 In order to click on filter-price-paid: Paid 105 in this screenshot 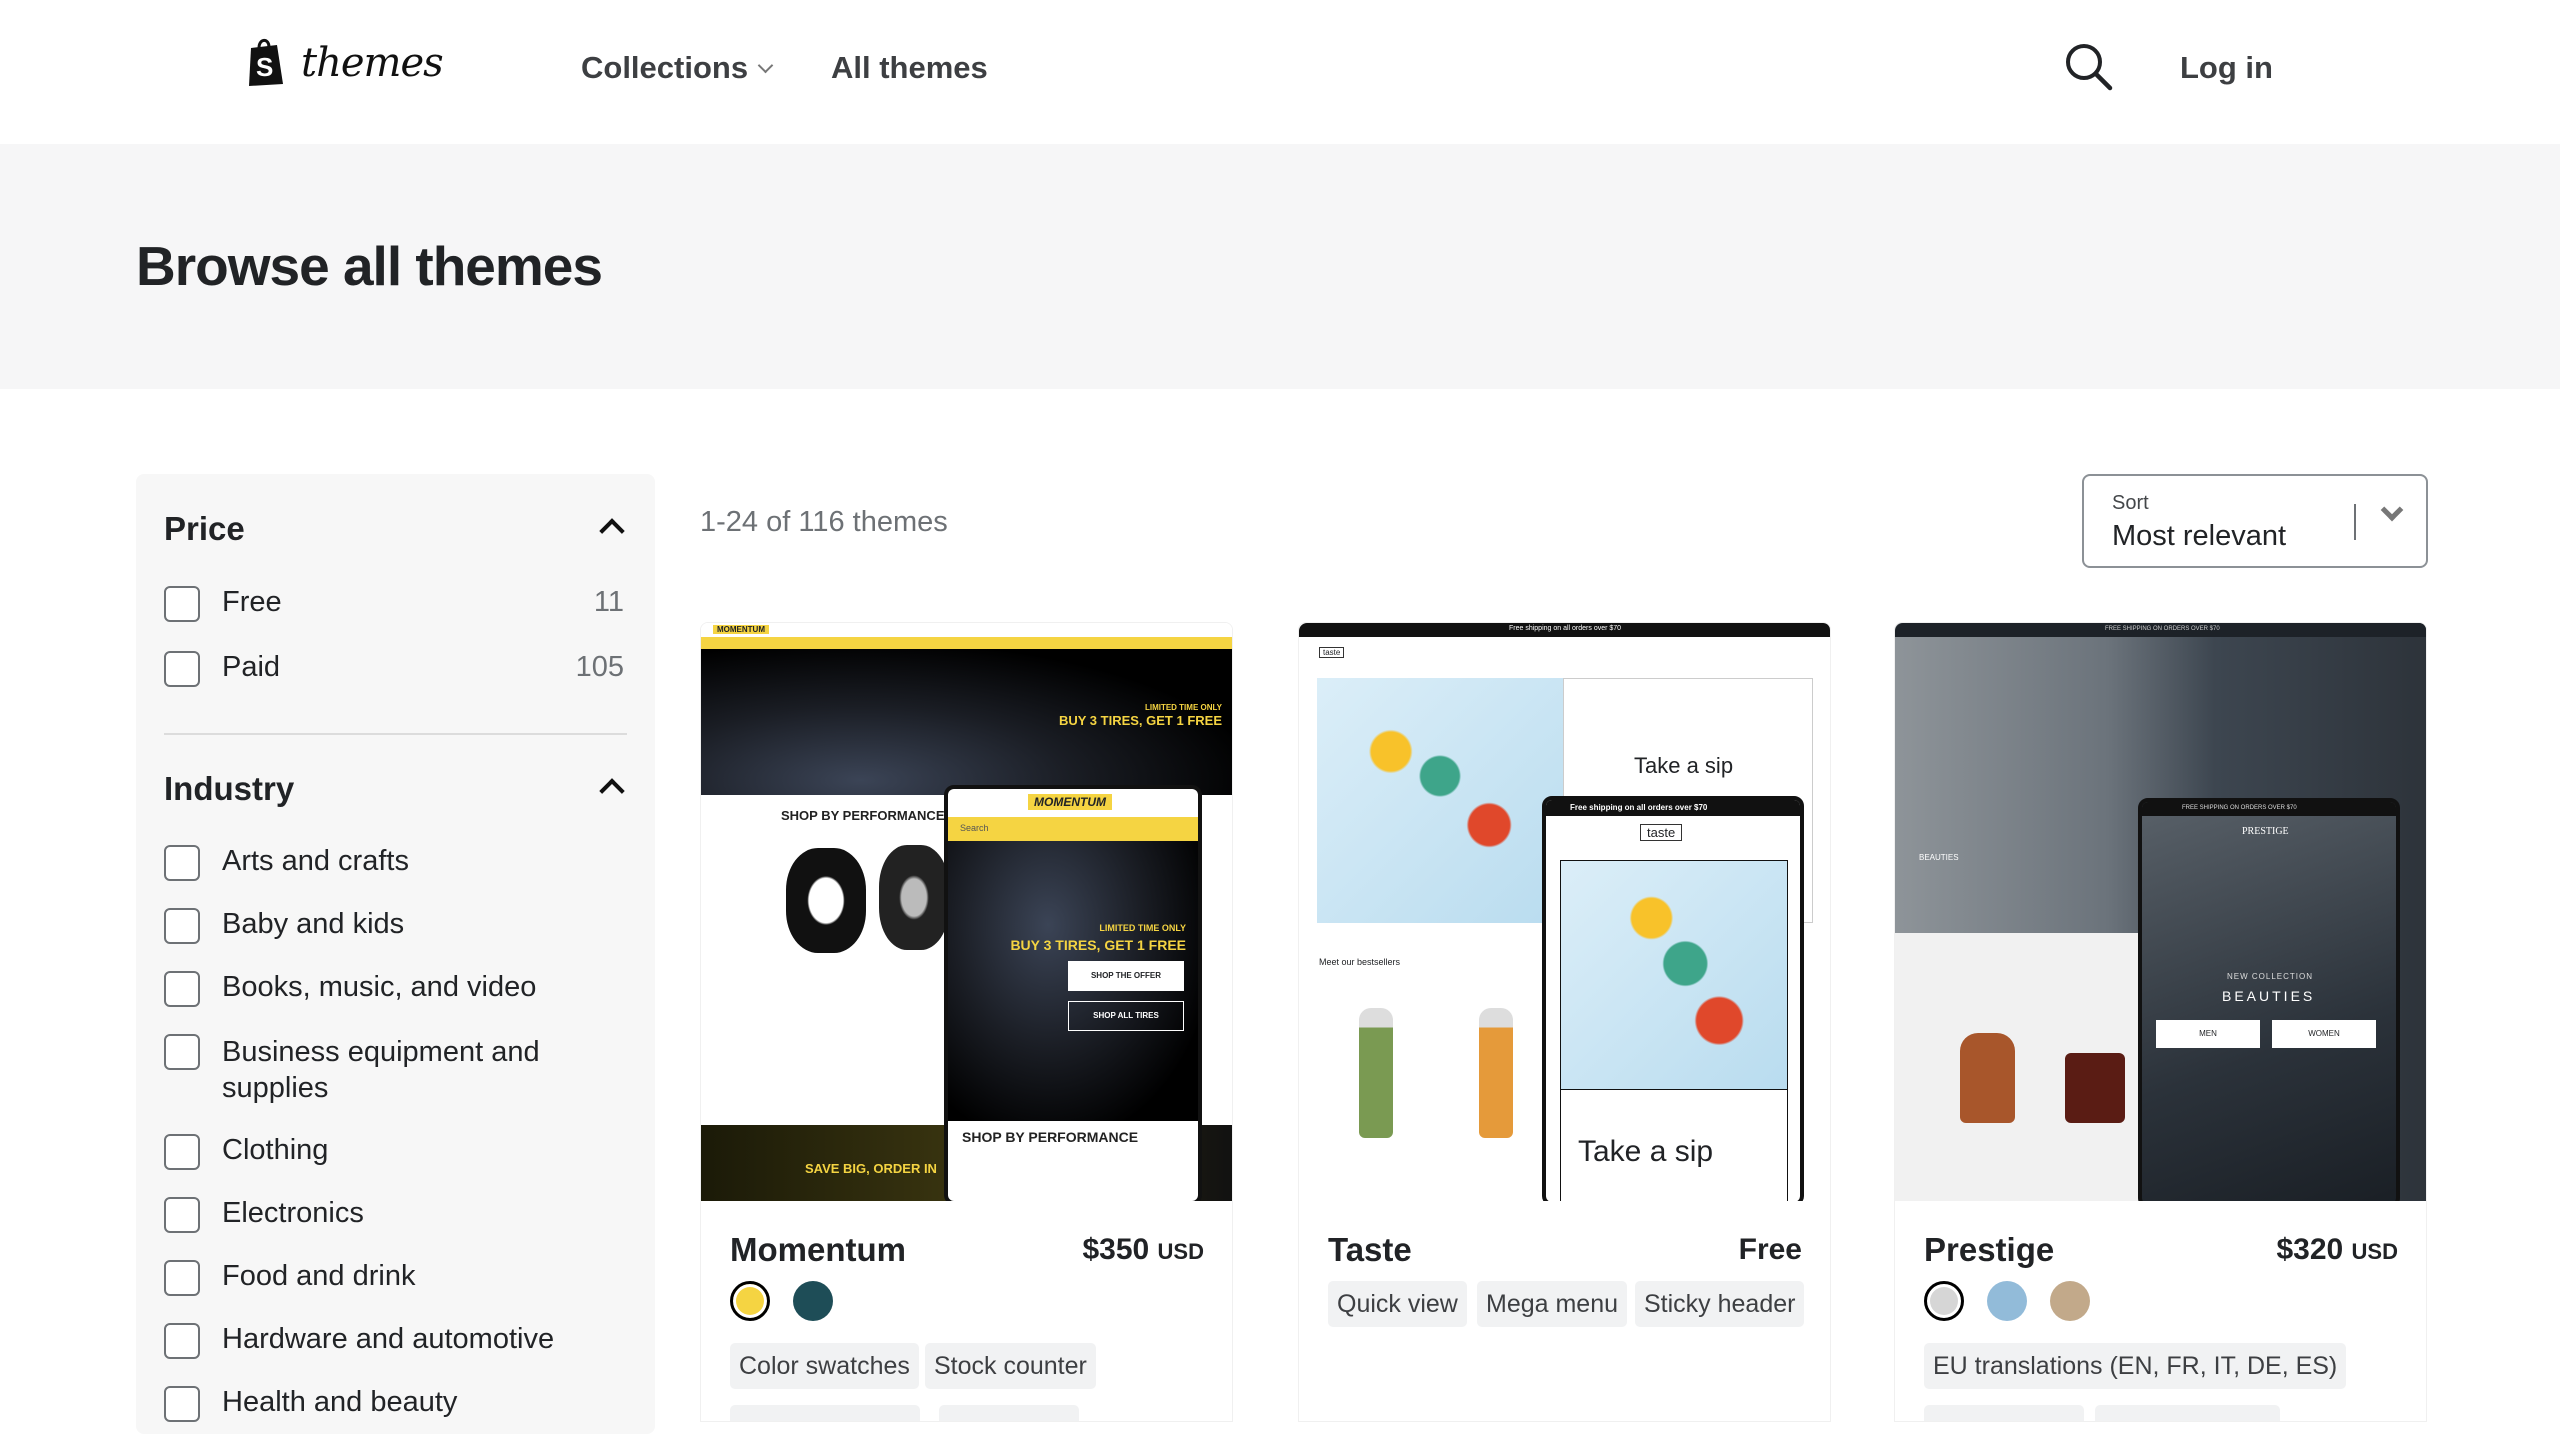, I will do `click(394, 669)`.